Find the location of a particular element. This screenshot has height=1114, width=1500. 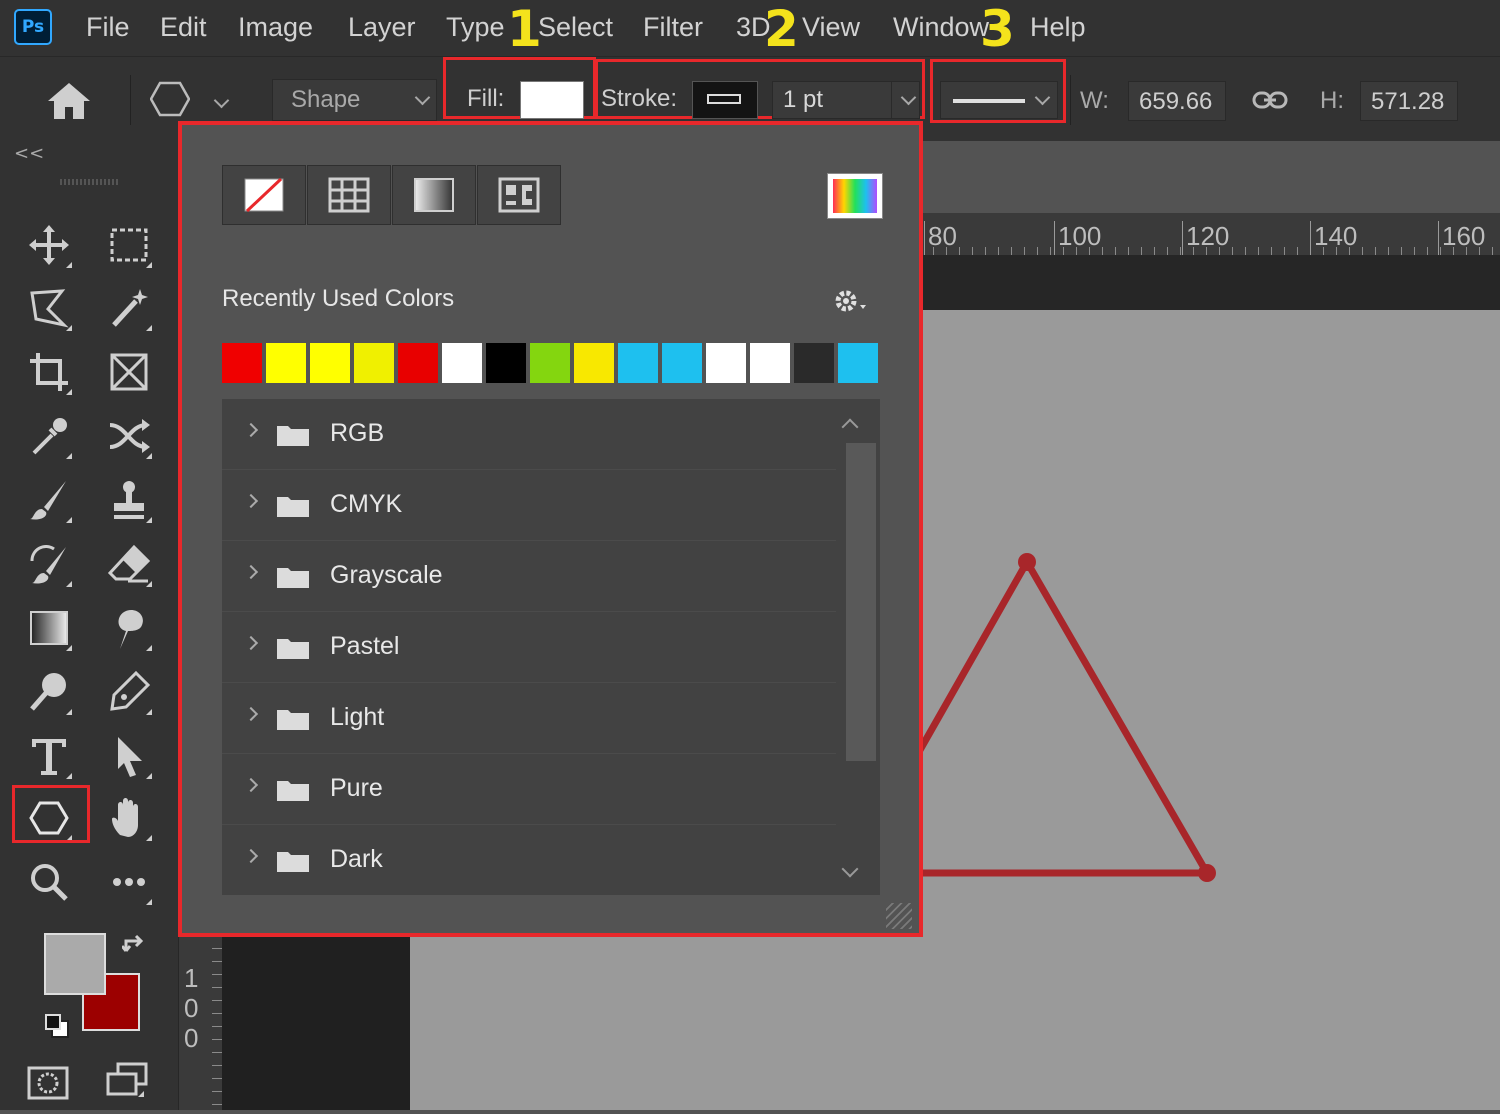

eyedropper-tool-icon is located at coordinates (49, 436).